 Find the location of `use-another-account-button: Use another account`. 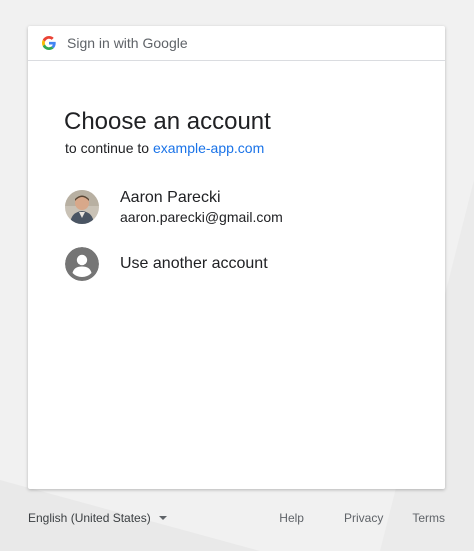

use-another-account-button: Use another account is located at coordinates (245, 264).